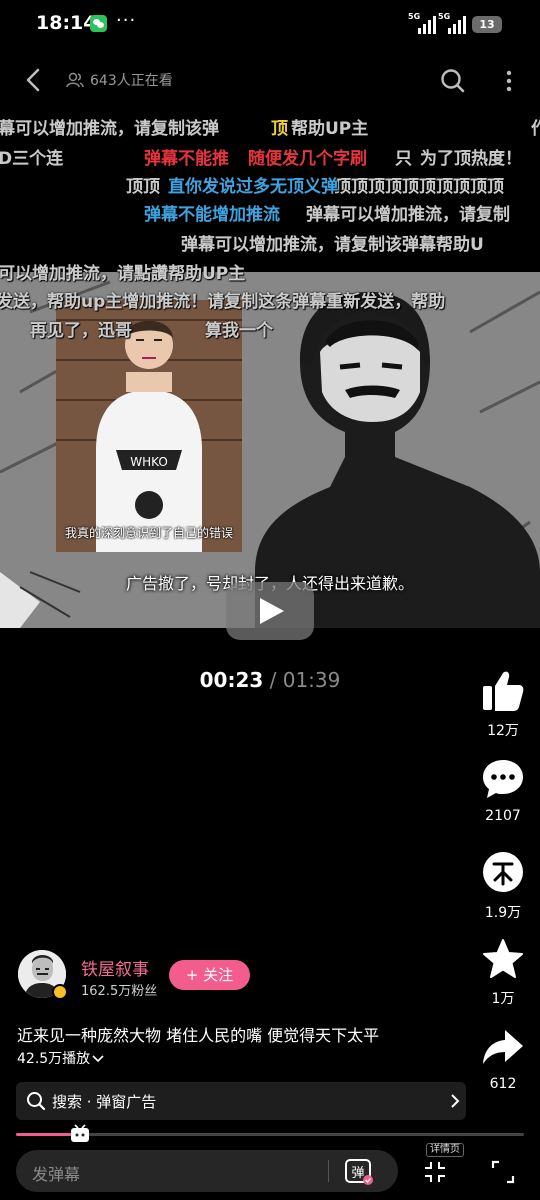 This screenshot has height=1200, width=540. I want to click on play-count: 42.5万播放, so click(60, 1058).